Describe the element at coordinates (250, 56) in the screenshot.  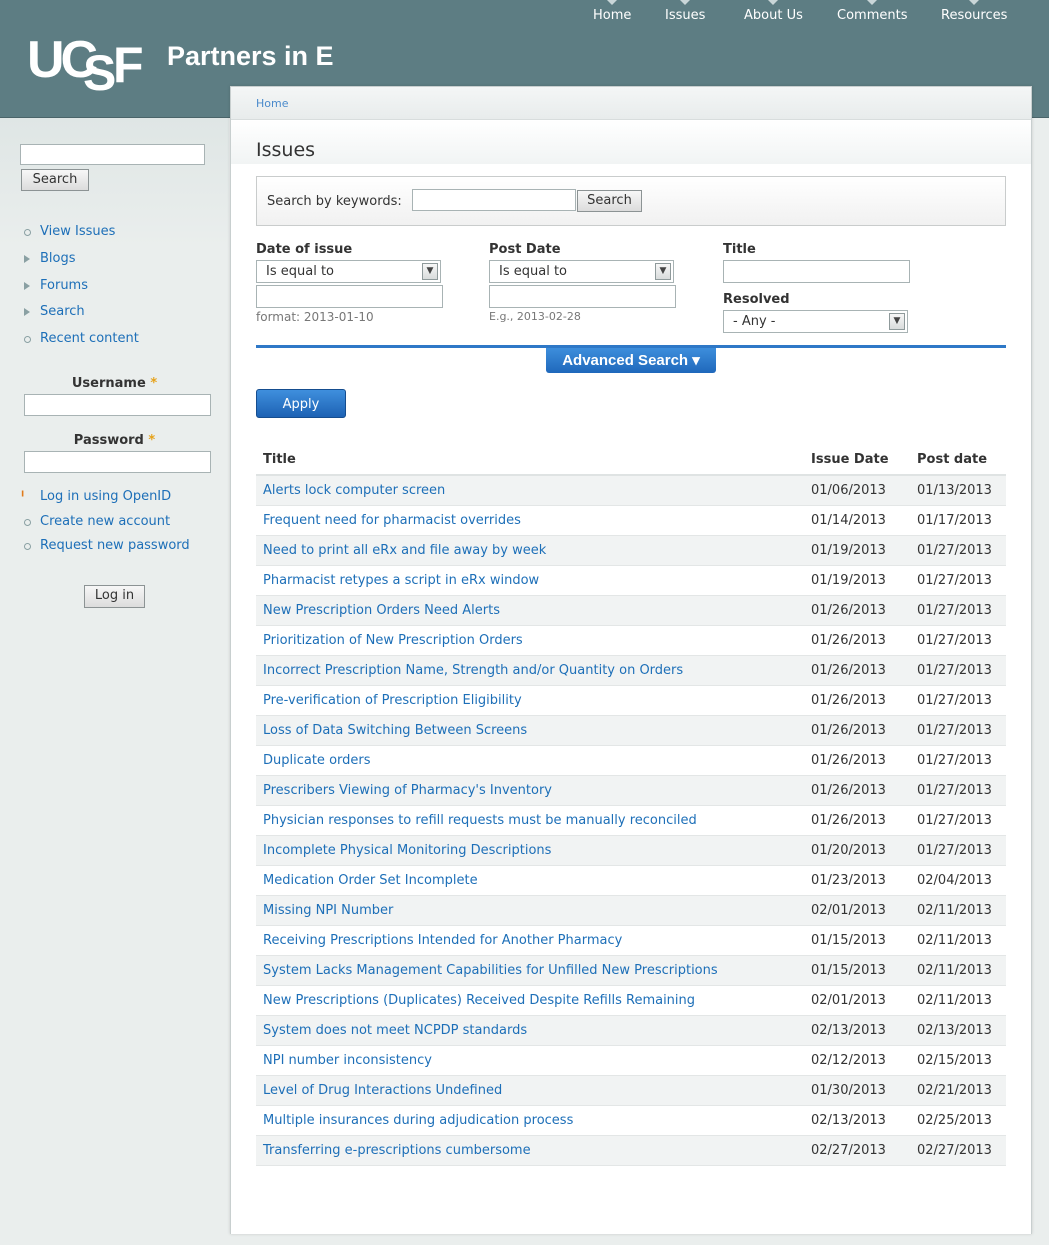
I see `site-name: Partners in E` at that location.